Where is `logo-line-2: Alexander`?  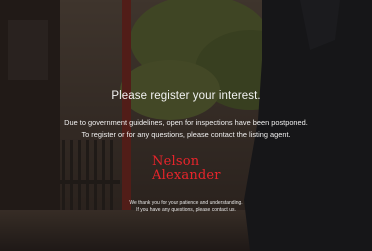
logo-line-2: Alexander is located at coordinates (186, 175).